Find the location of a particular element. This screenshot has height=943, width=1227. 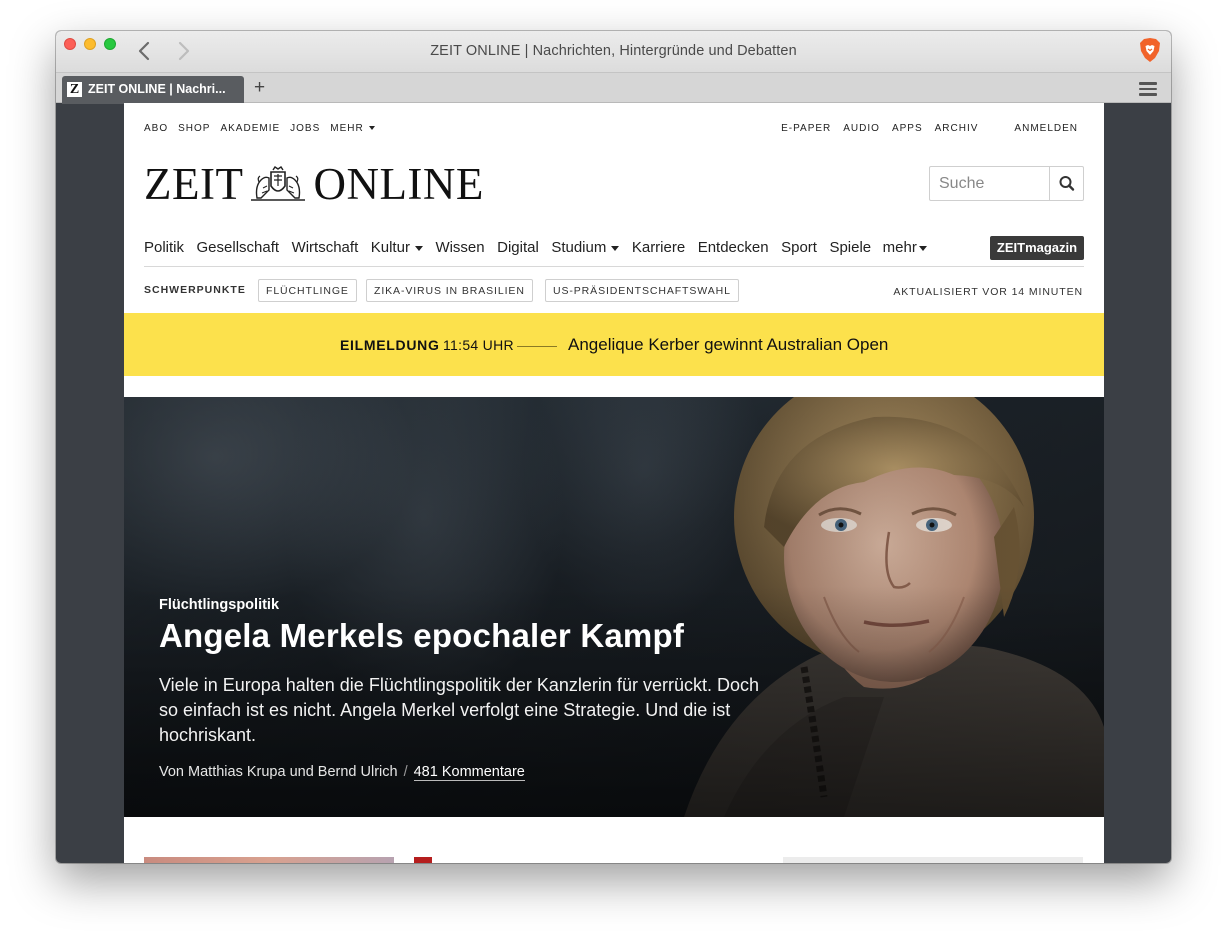

nav-digital: Digital is located at coordinates (518, 247).